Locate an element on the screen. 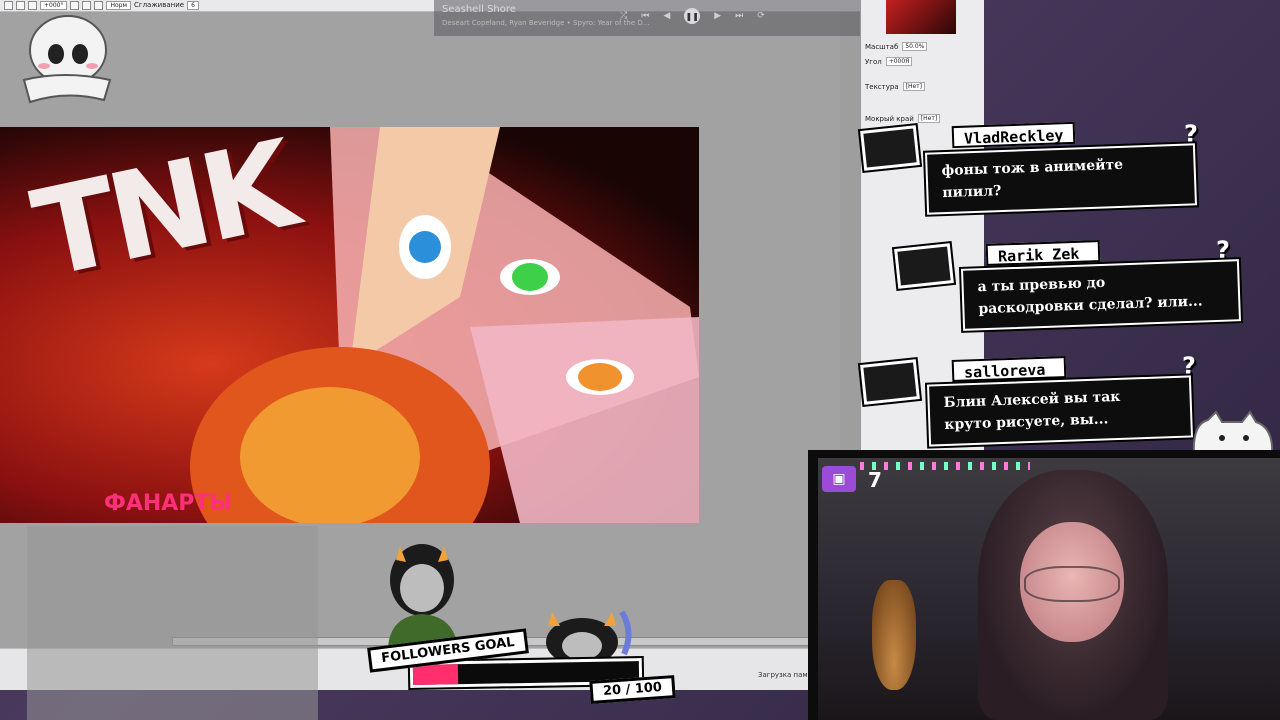  pause-icon: ❚❚ is located at coordinates (692, 16).